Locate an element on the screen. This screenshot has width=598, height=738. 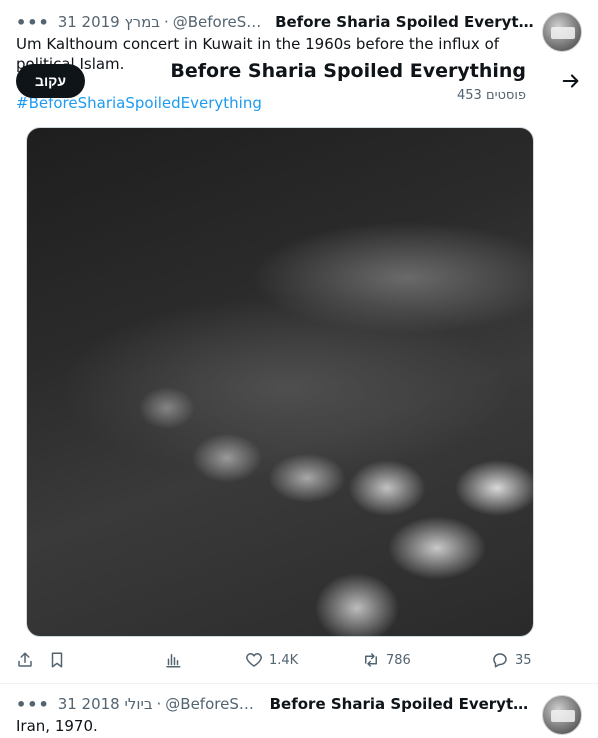
tweet-text: Iran, 1970. is located at coordinates (57, 726).